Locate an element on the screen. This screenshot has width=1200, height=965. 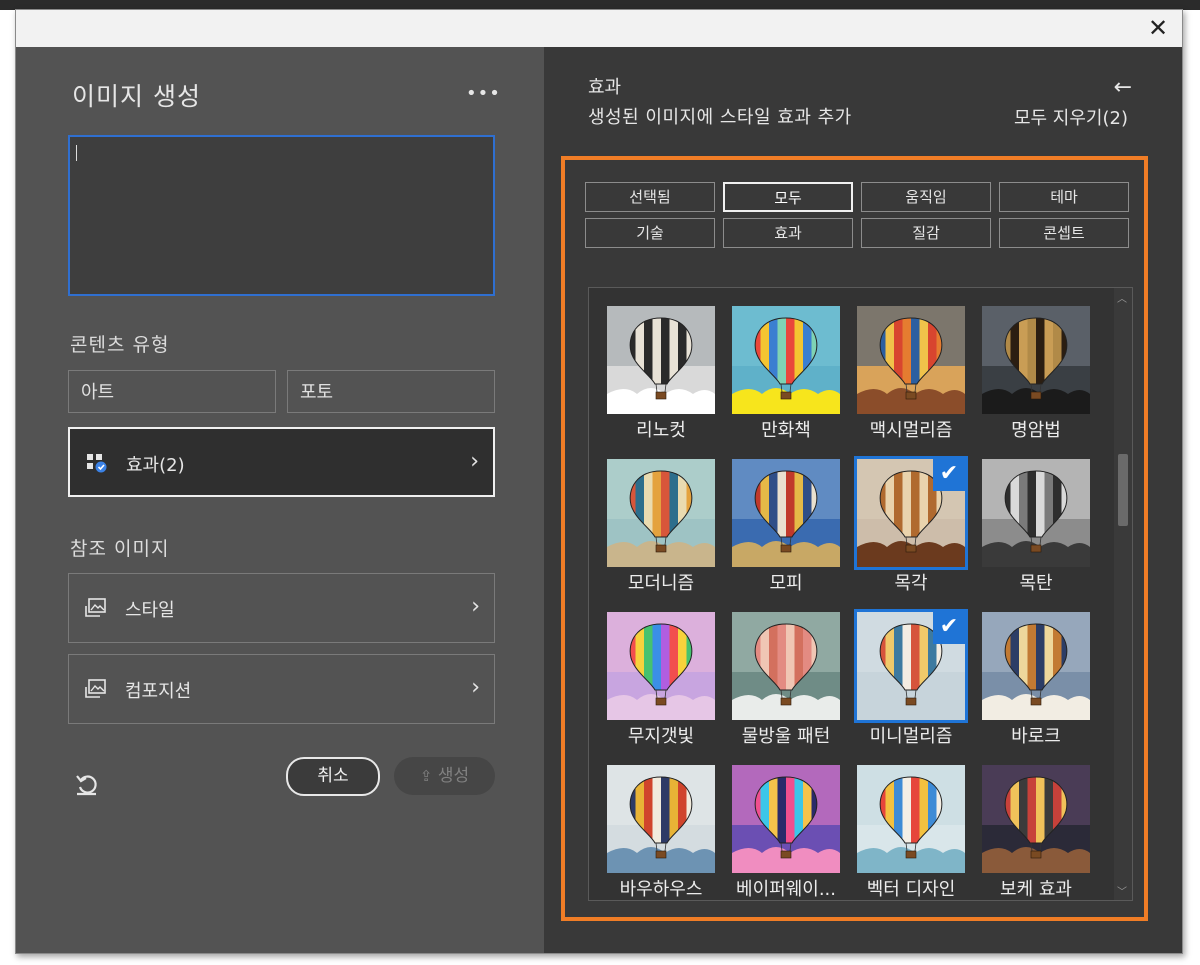
reset-icon is located at coordinates (87, 785).